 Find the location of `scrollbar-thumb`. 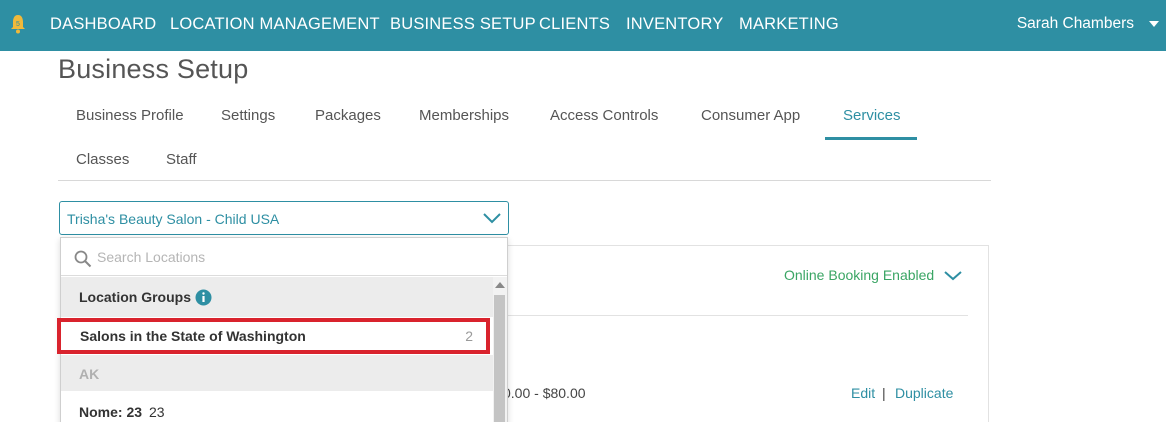

scrollbar-thumb is located at coordinates (499, 358).